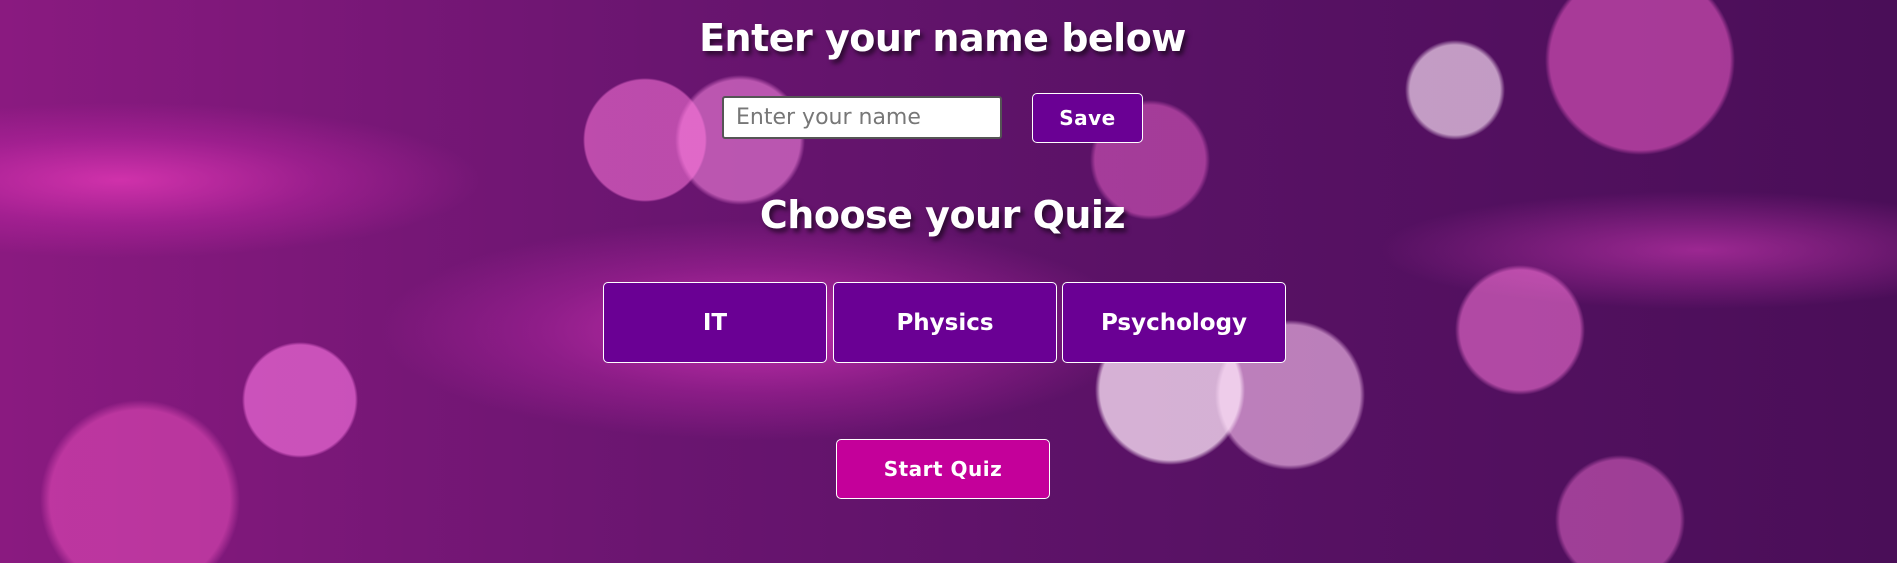 The height and width of the screenshot is (563, 1897). I want to click on name-input, so click(862, 117).